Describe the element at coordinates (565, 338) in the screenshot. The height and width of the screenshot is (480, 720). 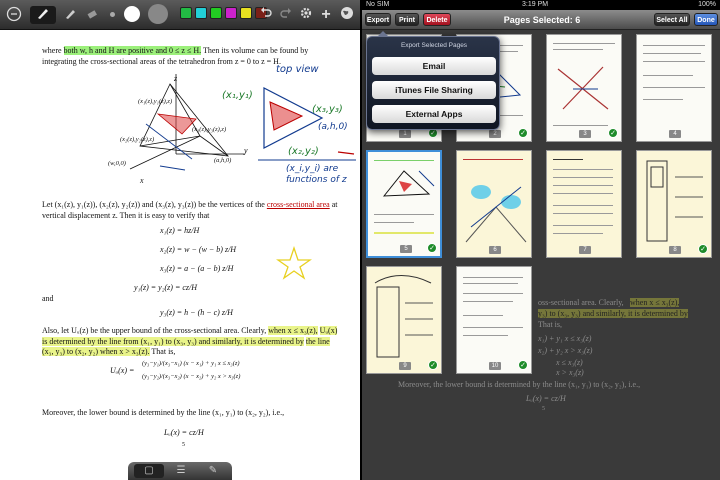
I see `background-text: x₁) + y₁ x ≤ x₃(z)` at that location.